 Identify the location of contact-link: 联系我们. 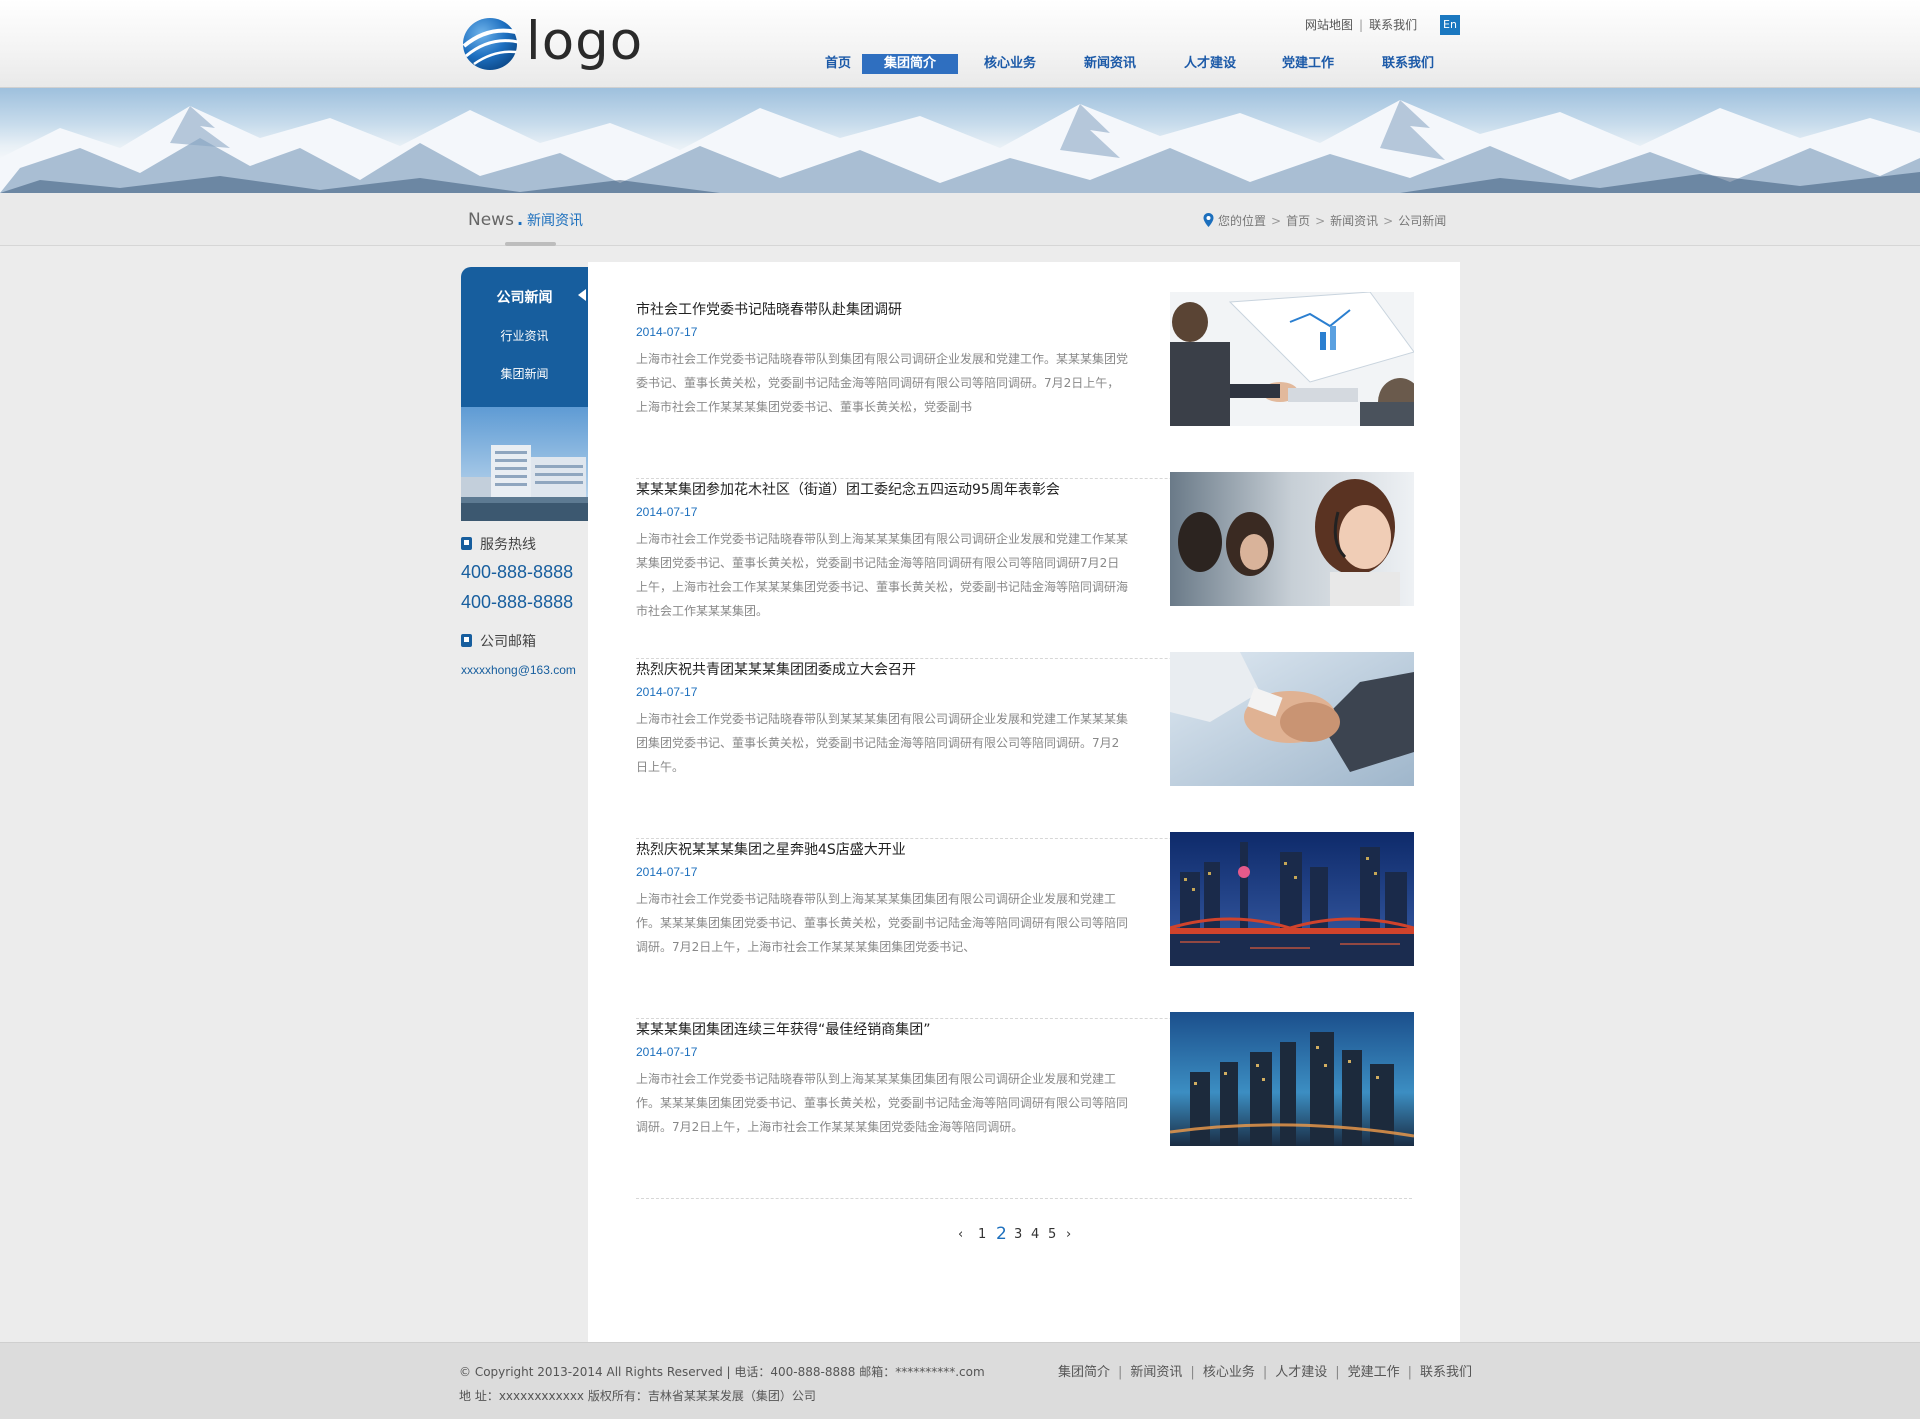
(1393, 25).